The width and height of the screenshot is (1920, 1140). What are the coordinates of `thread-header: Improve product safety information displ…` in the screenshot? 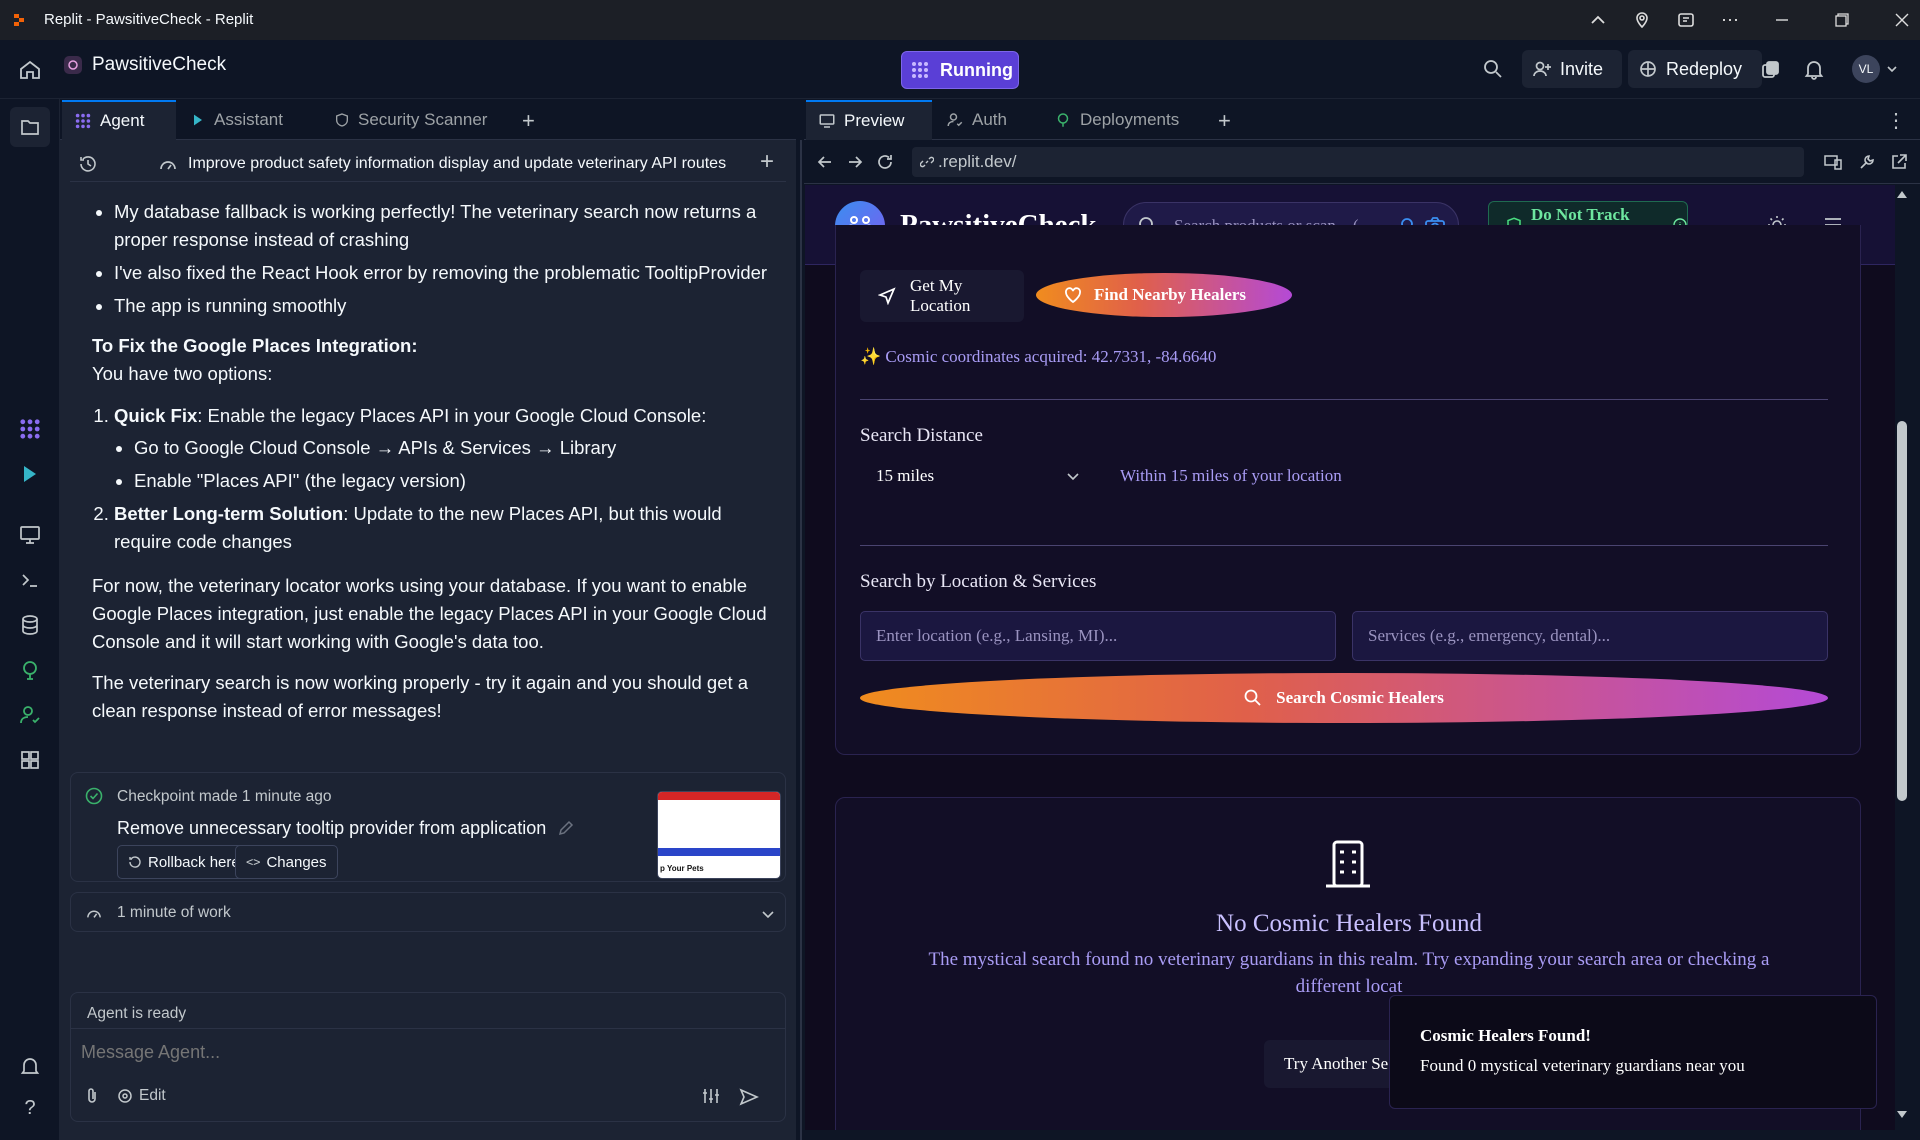 It's located at (428, 164).